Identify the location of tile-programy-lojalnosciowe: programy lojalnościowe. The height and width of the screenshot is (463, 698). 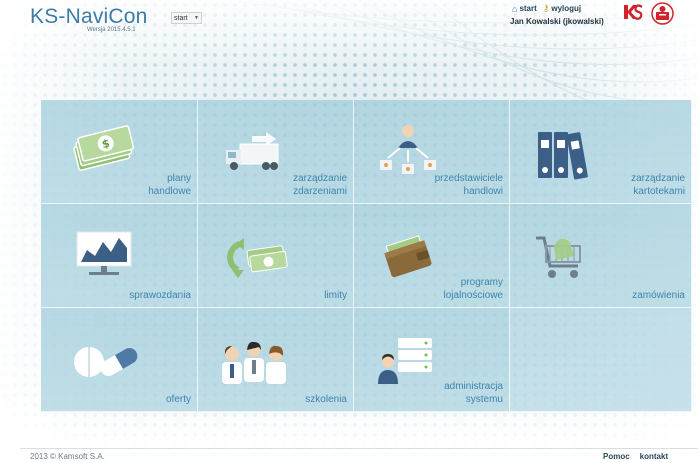
(432, 256).